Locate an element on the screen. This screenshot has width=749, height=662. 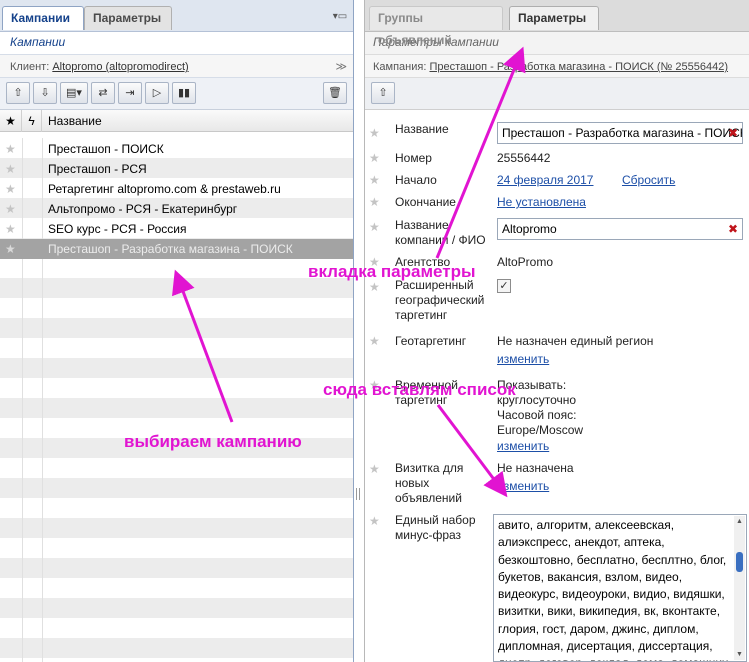
table-row: ★ Престашоп - РСЯ is located at coordinates (176, 169).